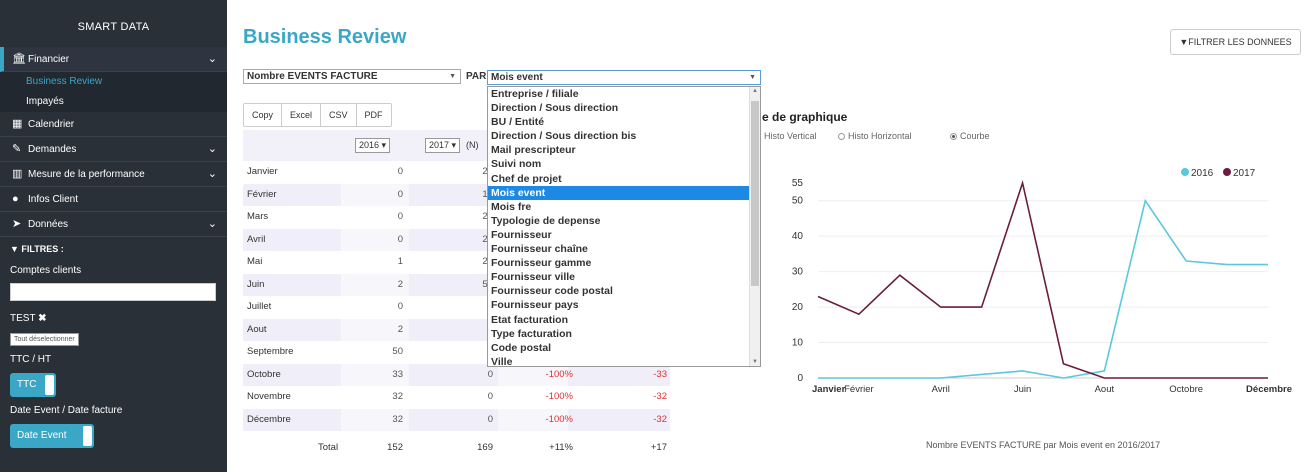  Describe the element at coordinates (395, 447) in the screenshot. I see `total-2016: 152` at that location.